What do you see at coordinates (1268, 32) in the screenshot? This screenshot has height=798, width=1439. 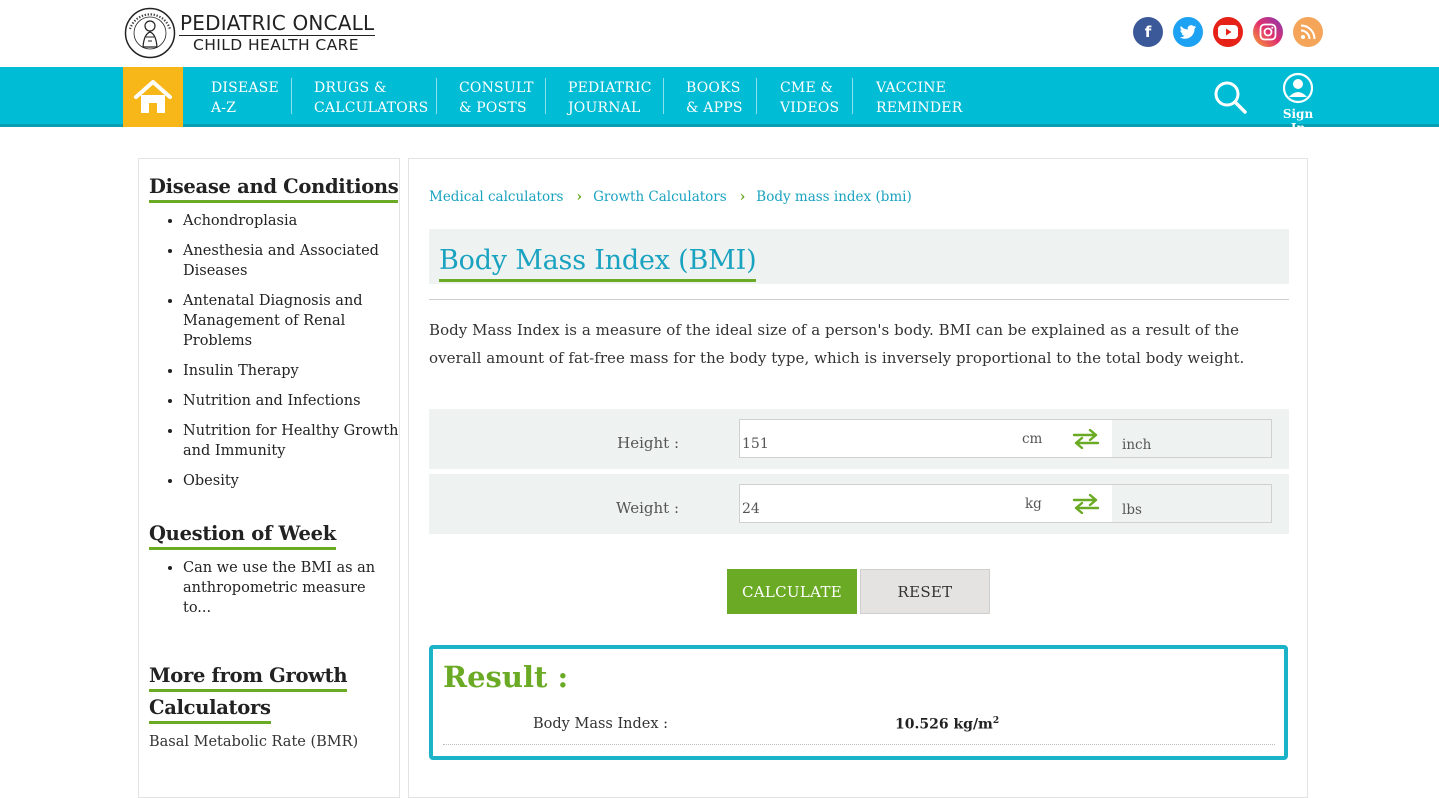 I see `instagram-icon` at bounding box center [1268, 32].